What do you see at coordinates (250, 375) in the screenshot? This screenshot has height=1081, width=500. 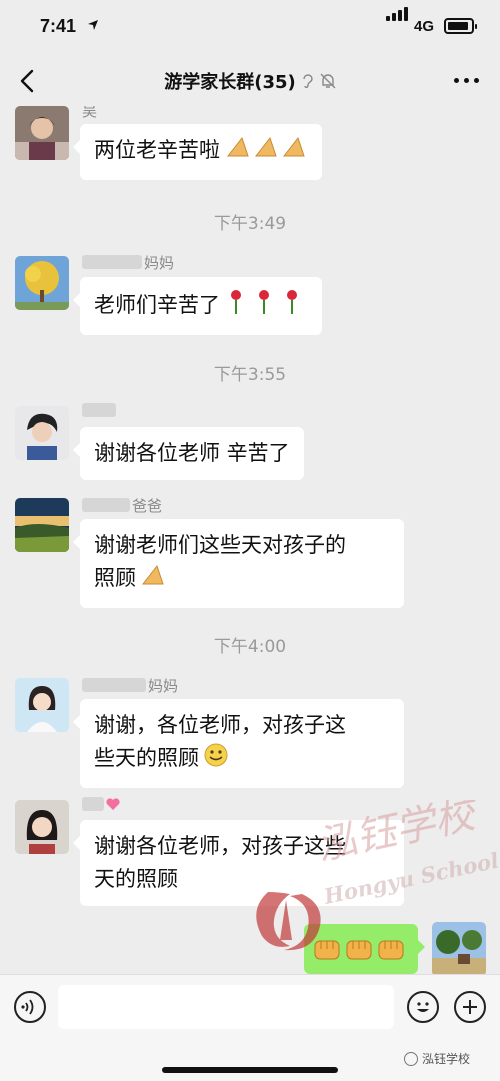 I see `timestamp: 下午3:55` at bounding box center [250, 375].